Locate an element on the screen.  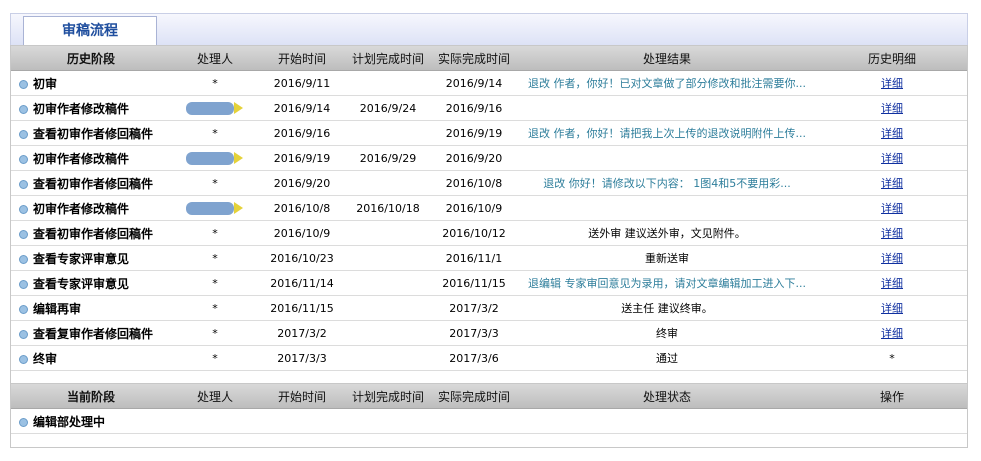
start-time-cell: 2016/9/19 is located at coordinates (302, 158).